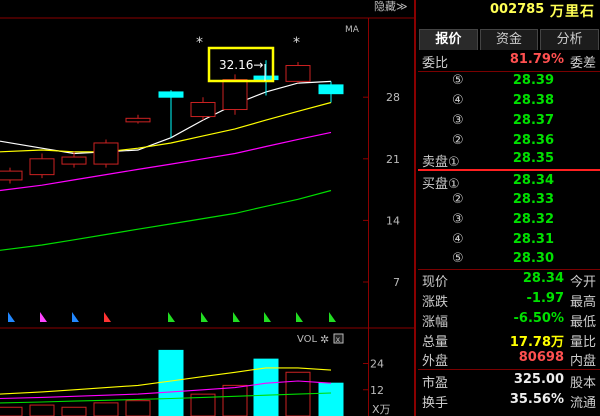  Describe the element at coordinates (517, 9) in the screenshot. I see `stock-code: 002785` at that location.